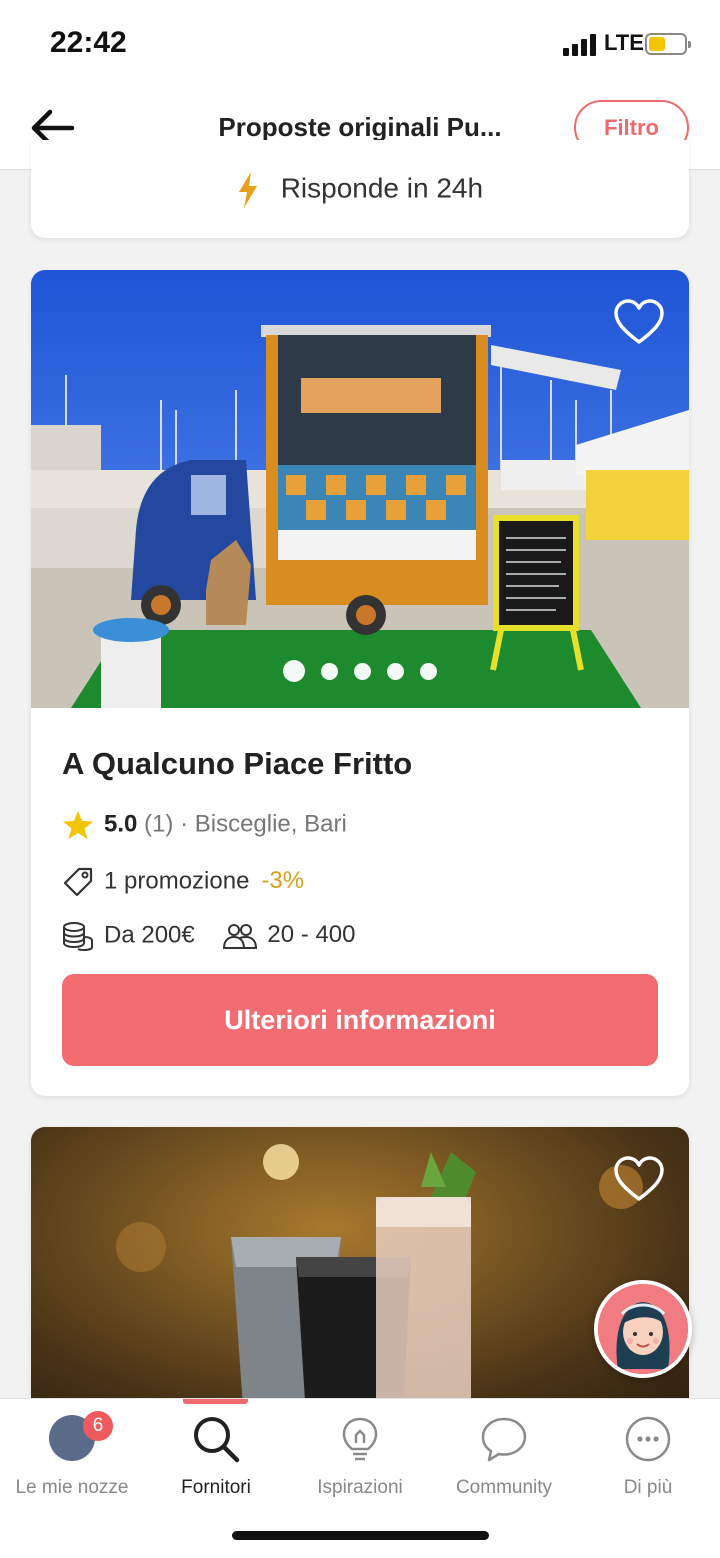  What do you see at coordinates (668, 44) in the screenshot?
I see `battery-icon` at bounding box center [668, 44].